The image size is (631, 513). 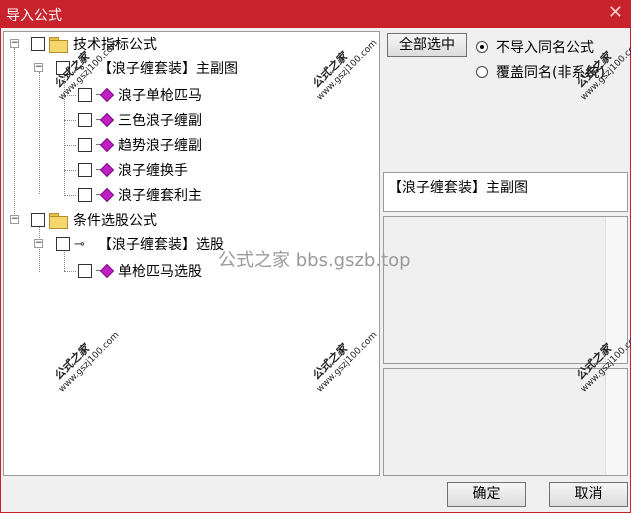 I want to click on formula-description-pane, so click(x=505, y=290).